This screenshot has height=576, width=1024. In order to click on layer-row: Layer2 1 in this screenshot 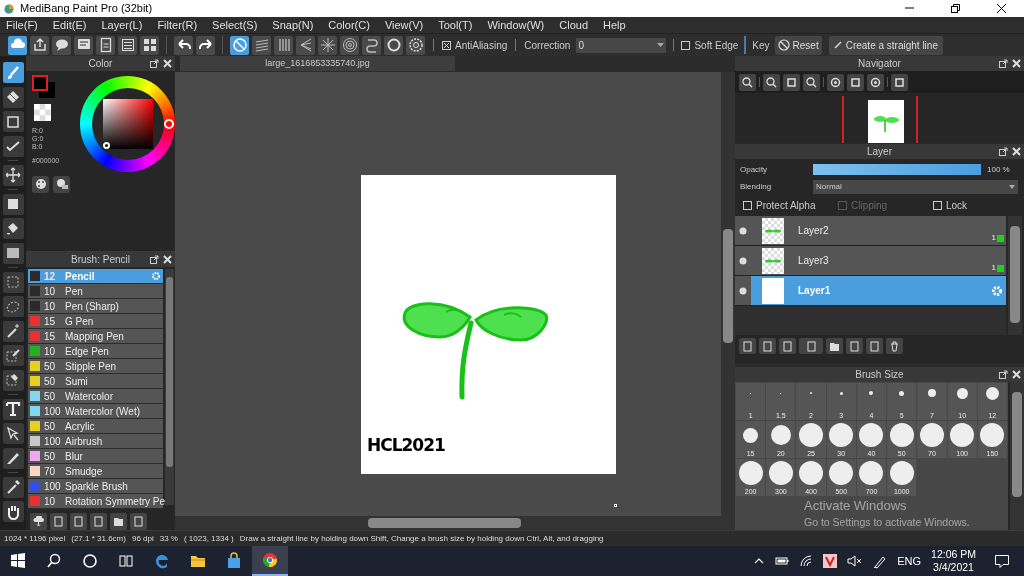, I will do `click(870, 231)`.